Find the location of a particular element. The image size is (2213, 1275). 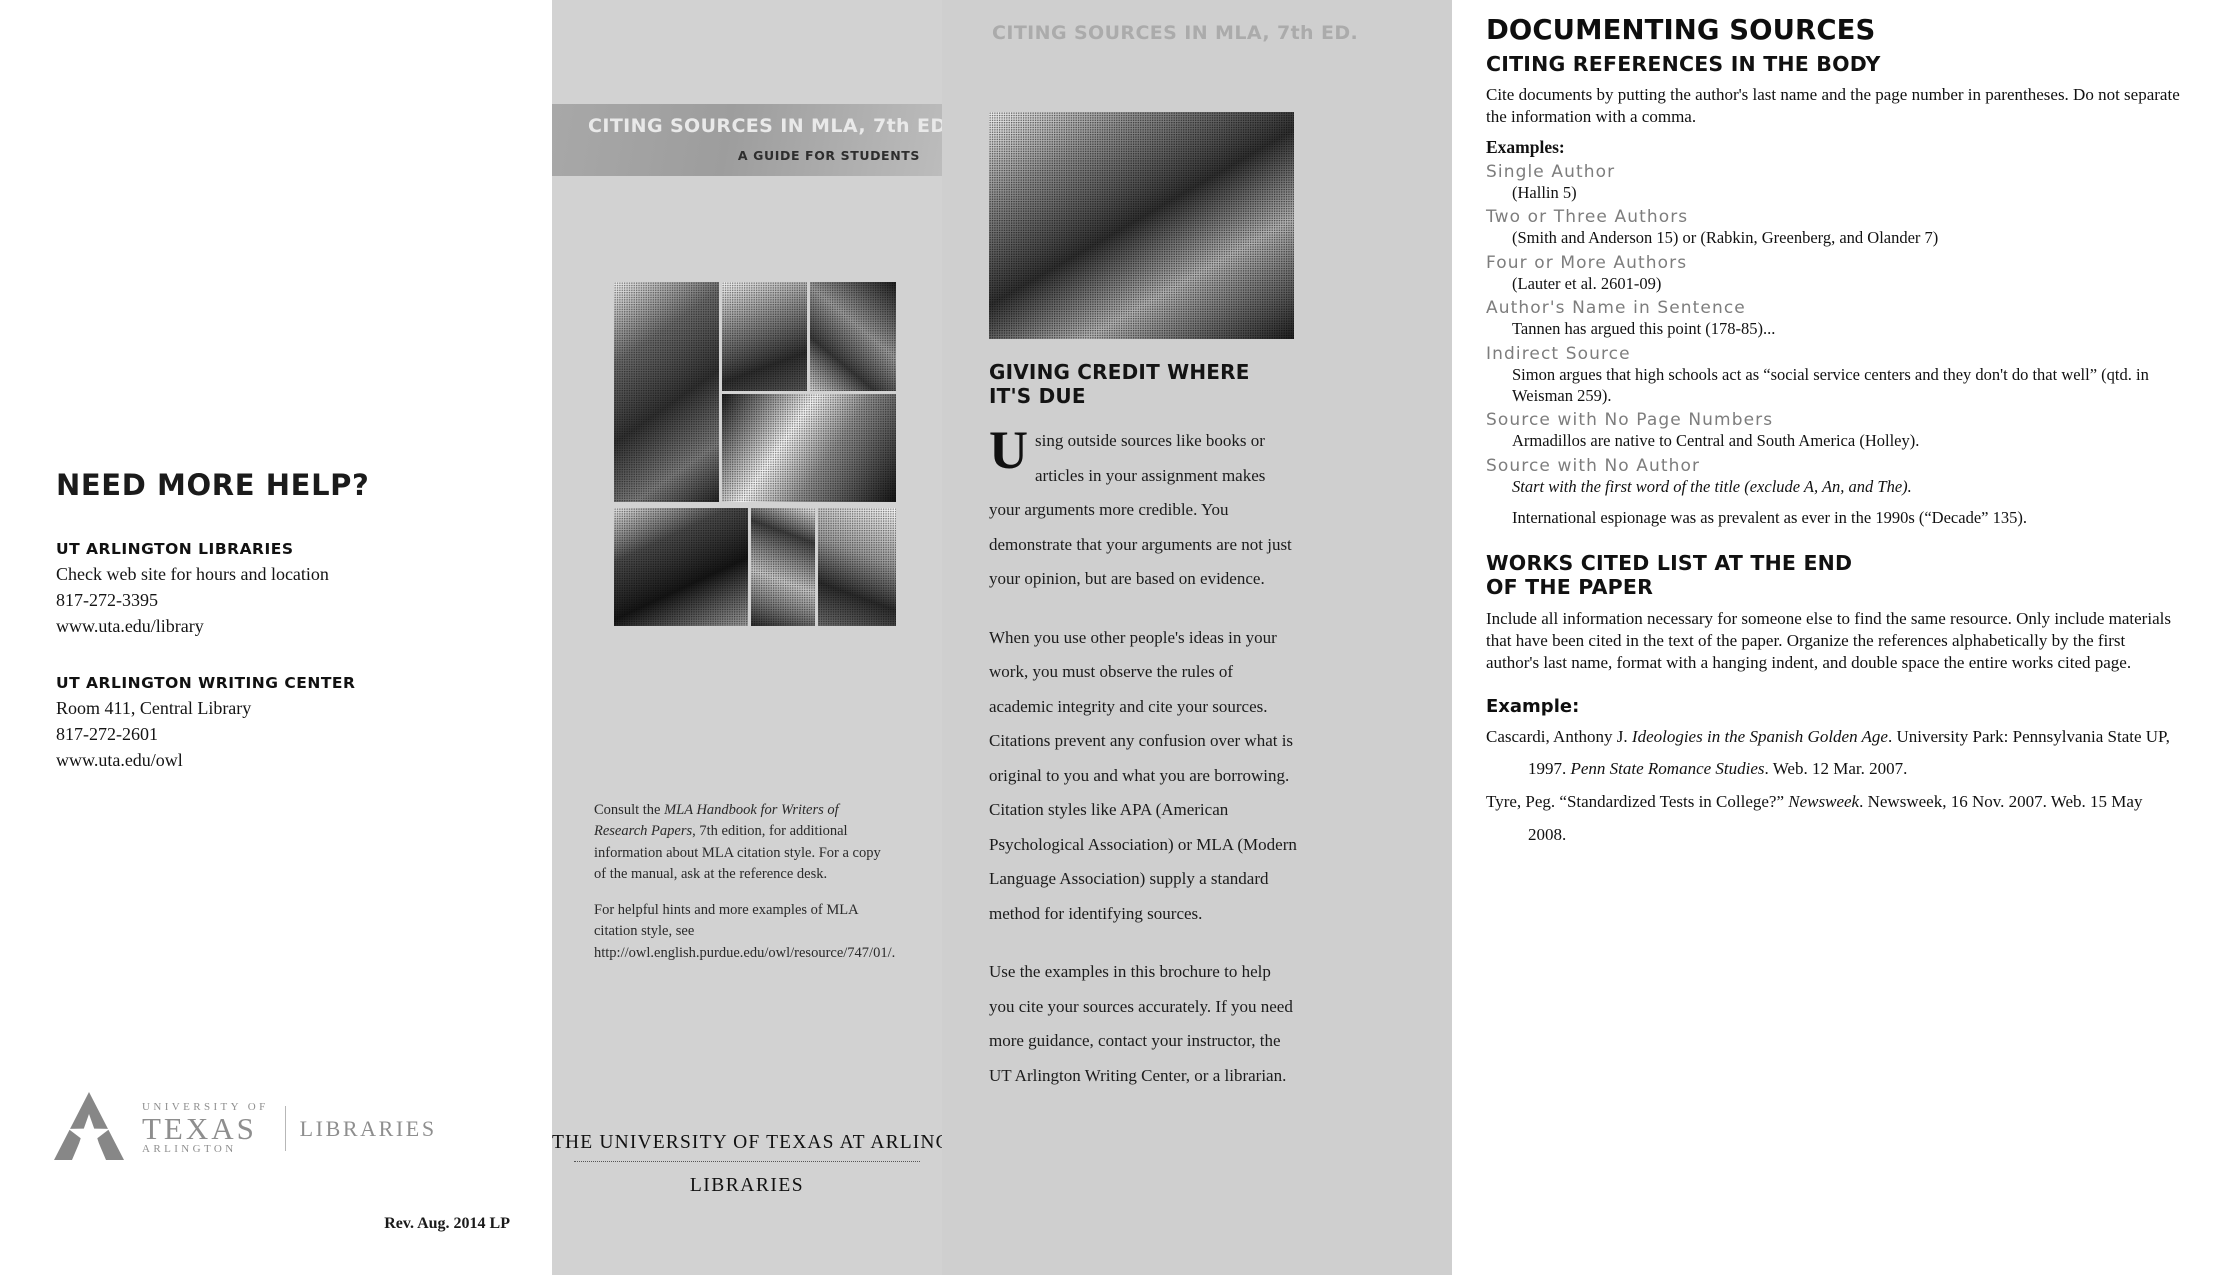

uta-libraries-logo: UNIVERSITY OF TEXAS ARLINGTON LIBRARIES is located at coordinates (280, 1128).